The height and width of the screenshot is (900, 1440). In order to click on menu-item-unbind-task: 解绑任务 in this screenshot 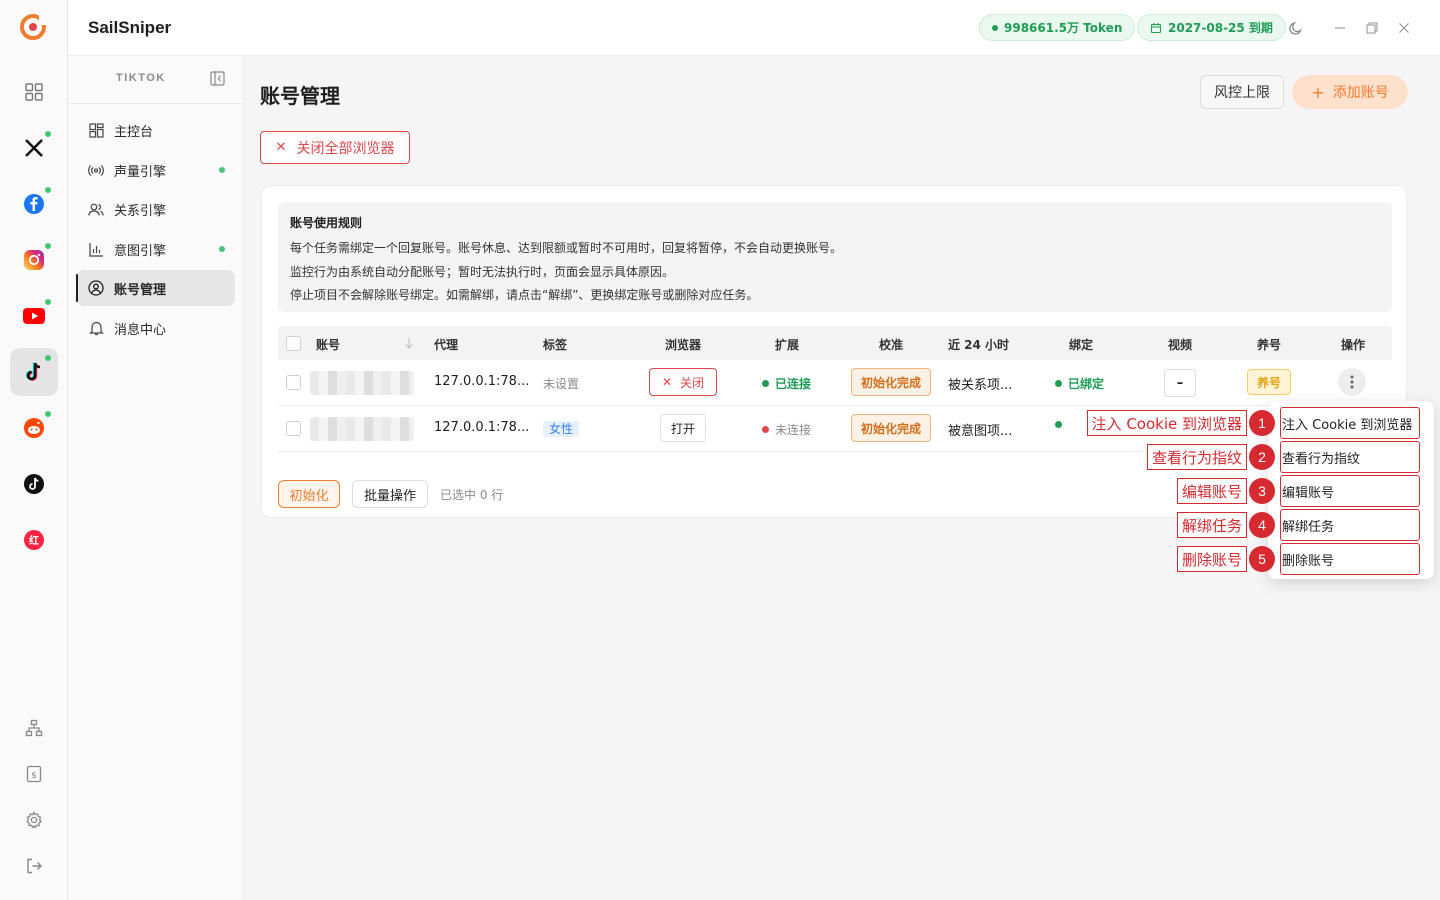, I will do `click(1350, 525)`.